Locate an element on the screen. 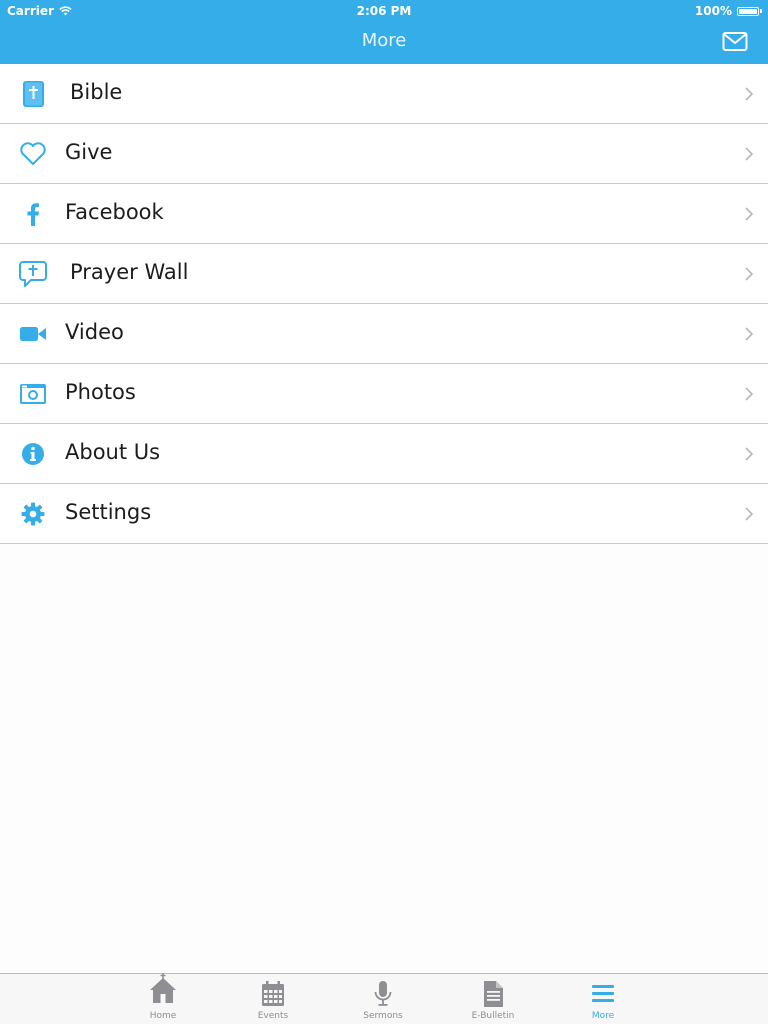 This screenshot has height=1024, width=768. tab-e-bulletin: E-Bulletin is located at coordinates (493, 999).